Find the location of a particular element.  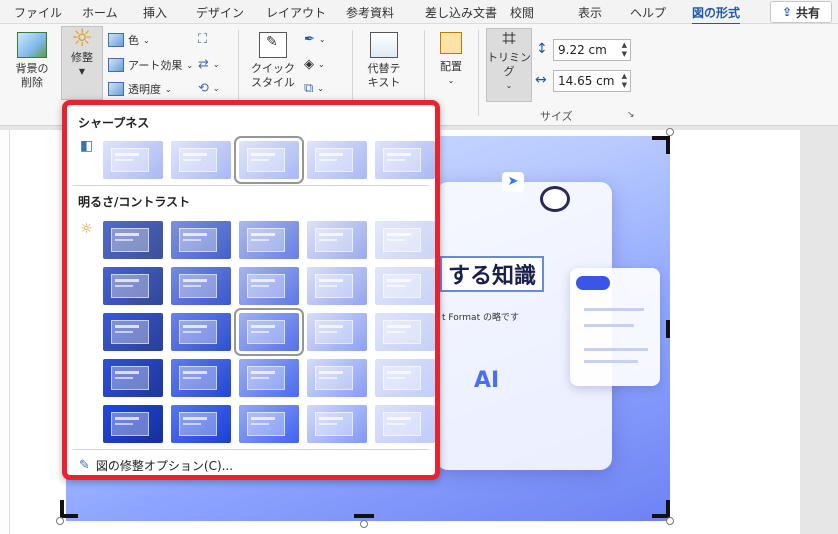

dialog-launcher-icon: ↘ is located at coordinates (631, 115).